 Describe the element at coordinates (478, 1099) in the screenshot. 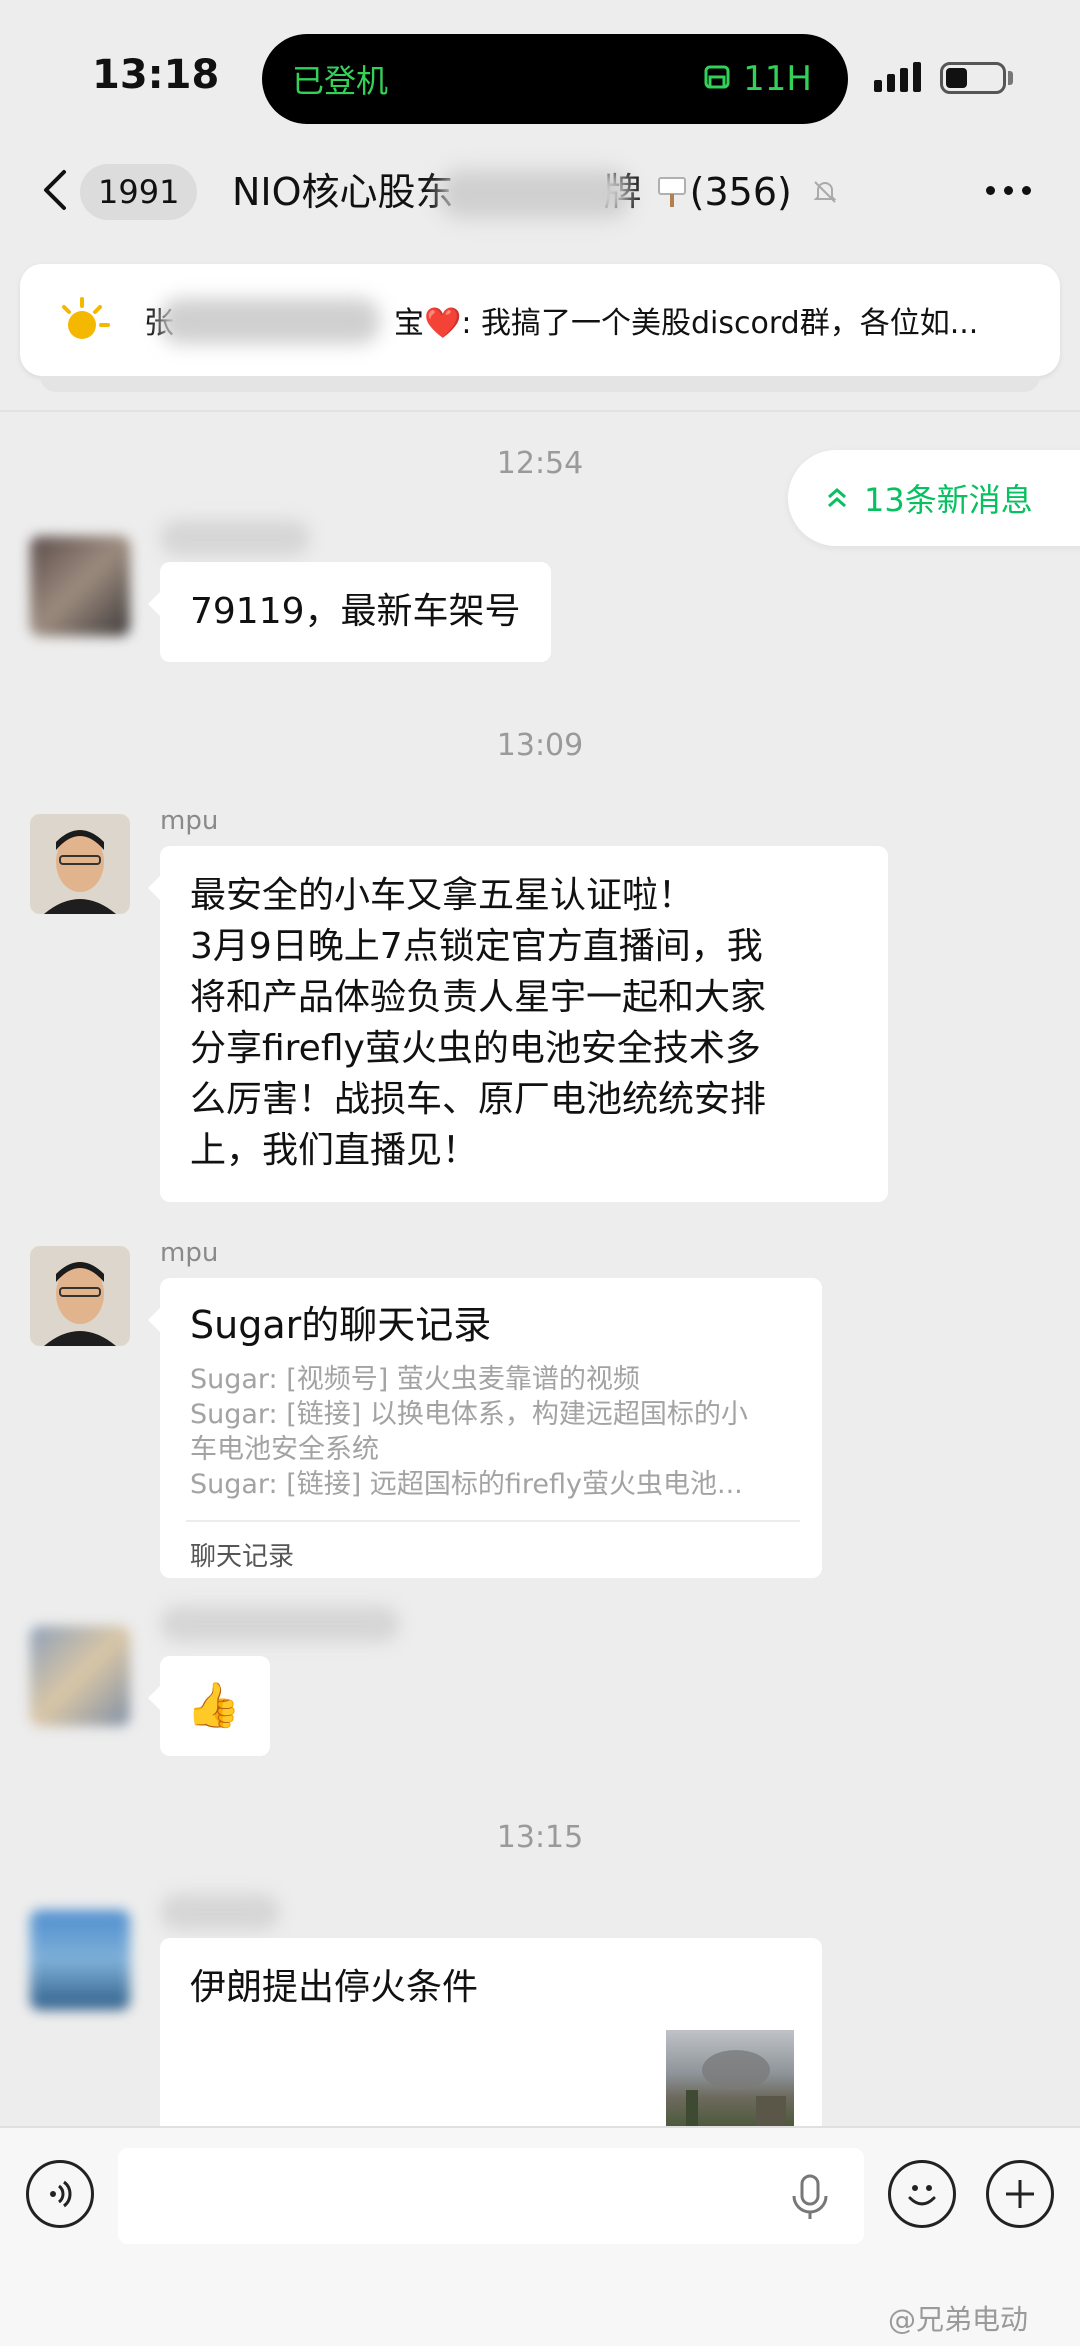

I see `message-line: 么厉害！战损车、原厂电池统统安排` at that location.